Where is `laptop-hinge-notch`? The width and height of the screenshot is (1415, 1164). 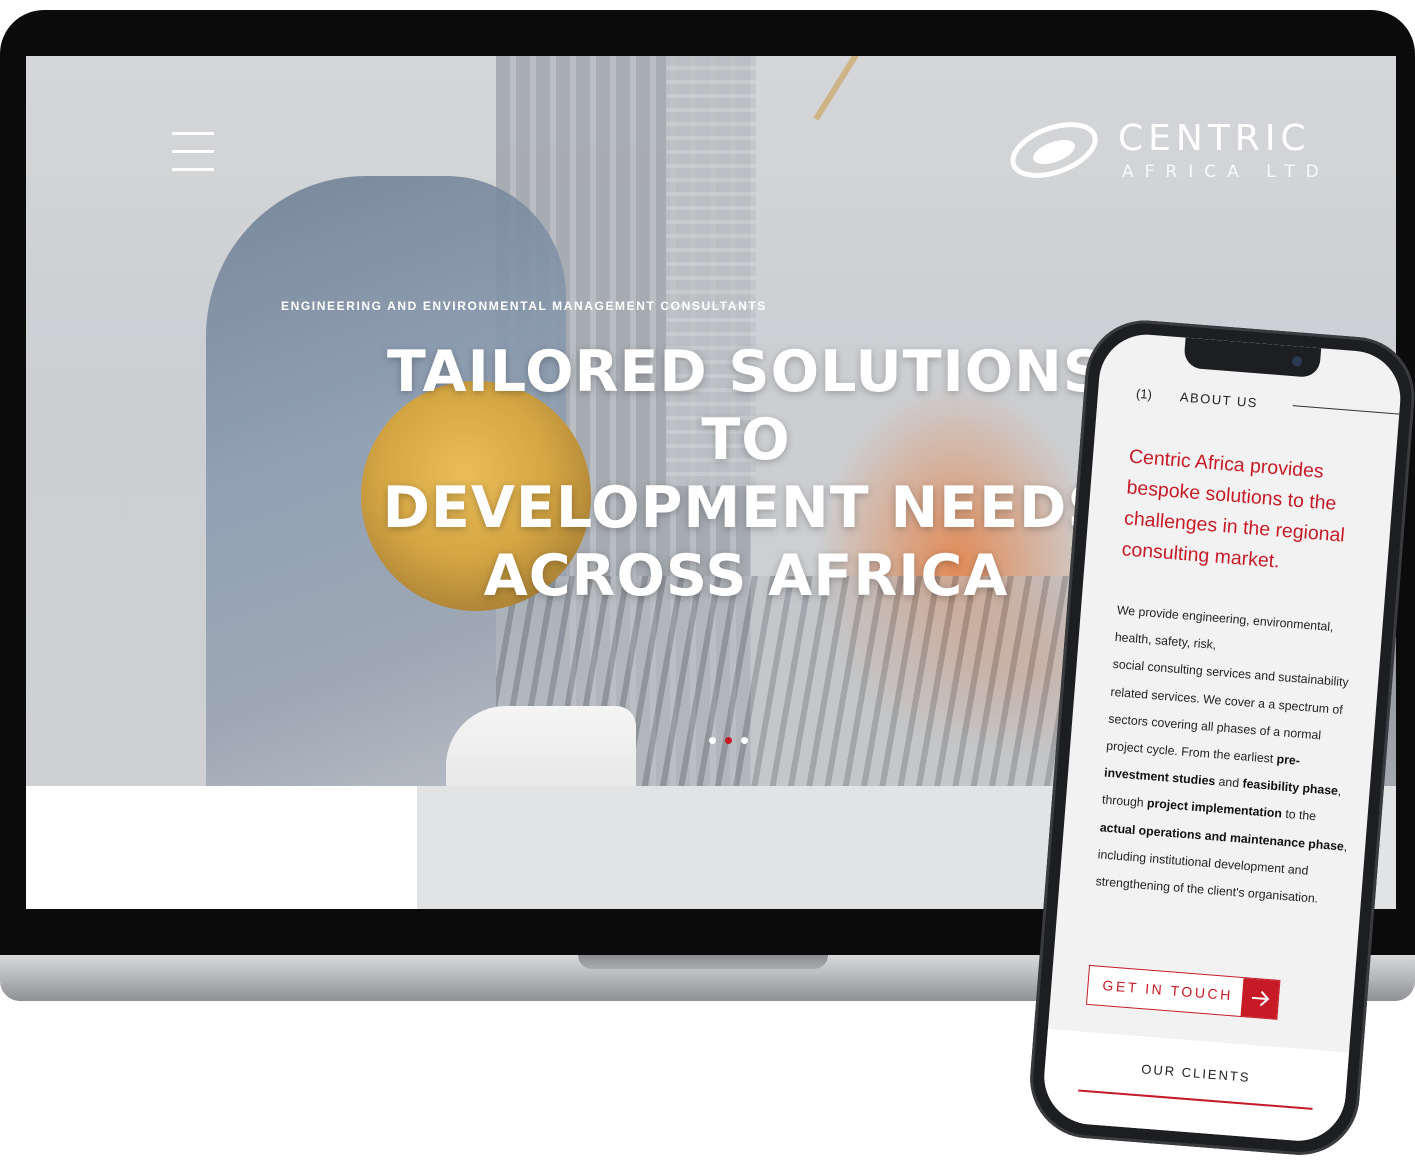
laptop-hinge-notch is located at coordinates (703, 962).